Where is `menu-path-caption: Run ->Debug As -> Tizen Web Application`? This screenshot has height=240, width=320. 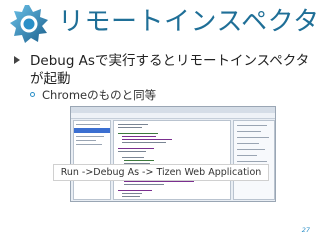
menu-path-caption: Run ->Debug As -> Tizen Web Application is located at coordinates (161, 172).